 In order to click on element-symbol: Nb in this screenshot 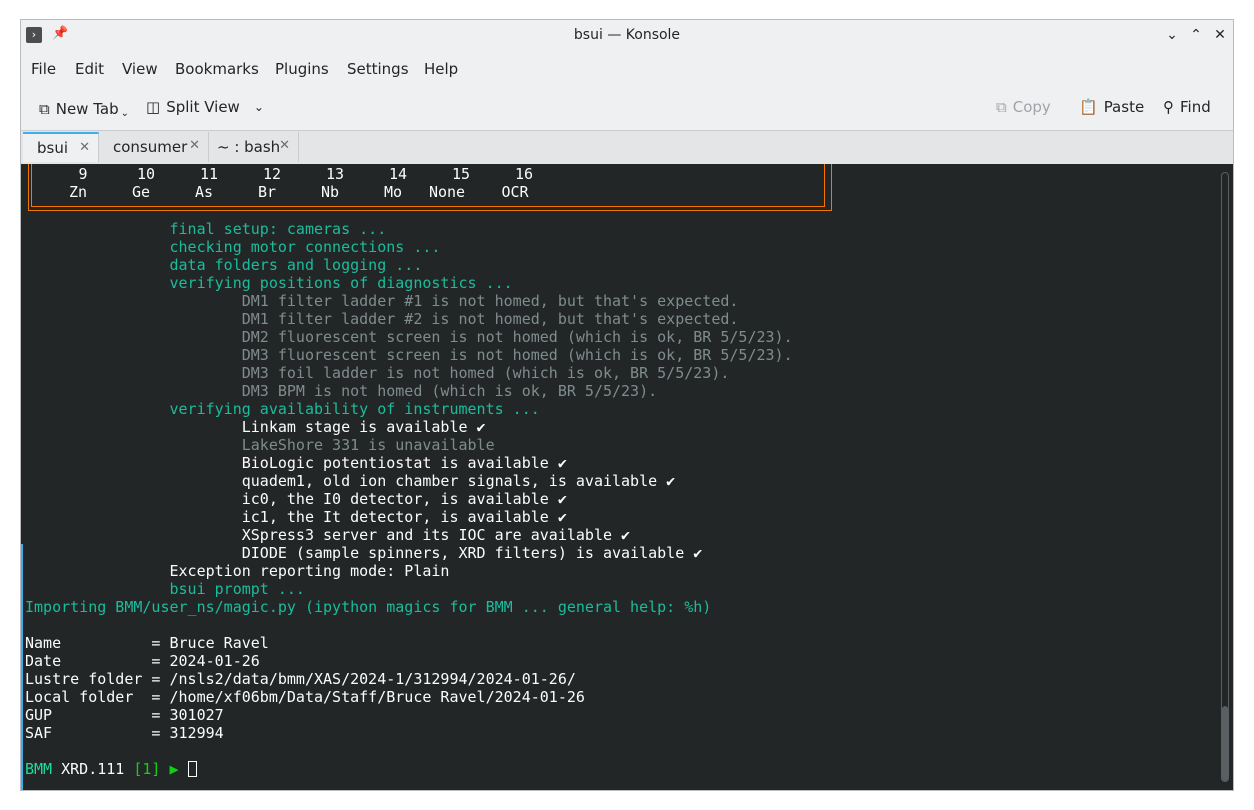, I will do `click(330, 192)`.